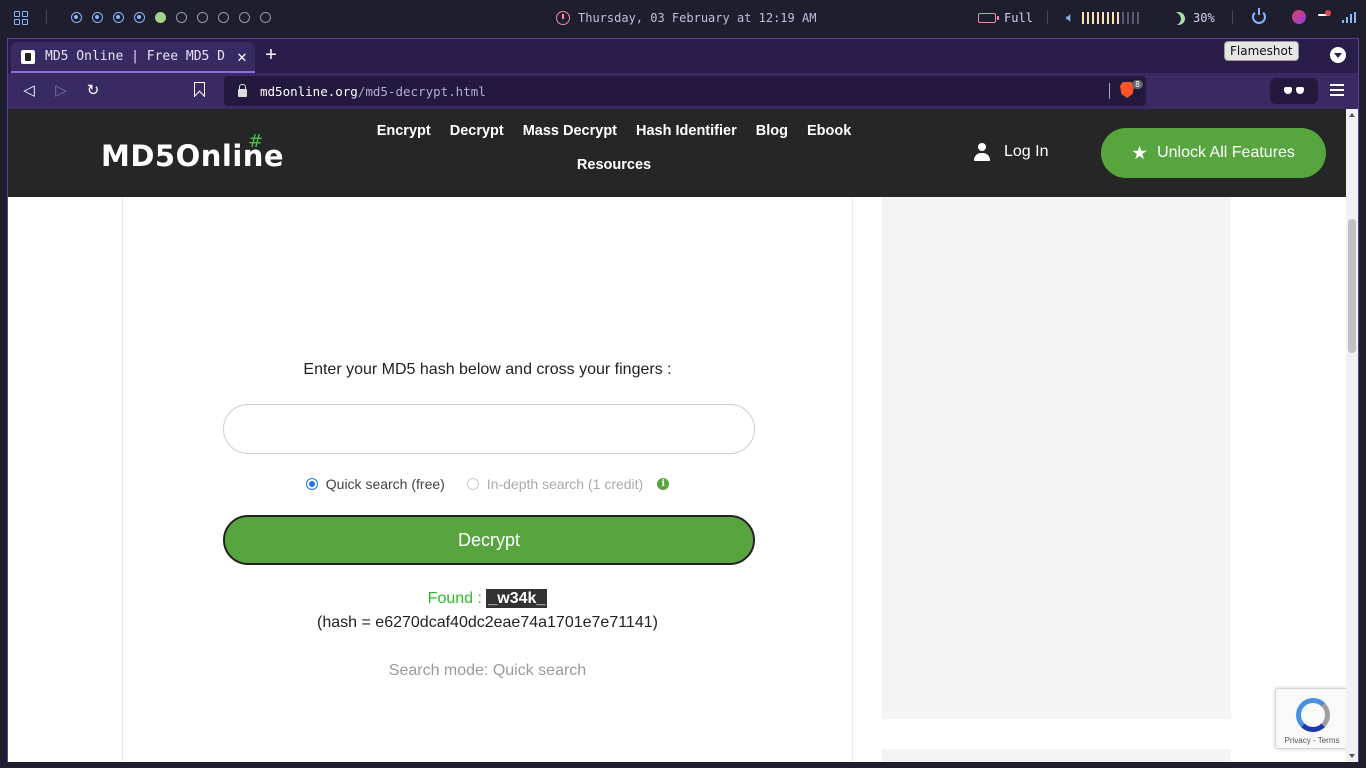  Describe the element at coordinates (697, 18) in the screenshot. I see `datetime-text: Thursday, 03 February at 12:19 AM` at that location.